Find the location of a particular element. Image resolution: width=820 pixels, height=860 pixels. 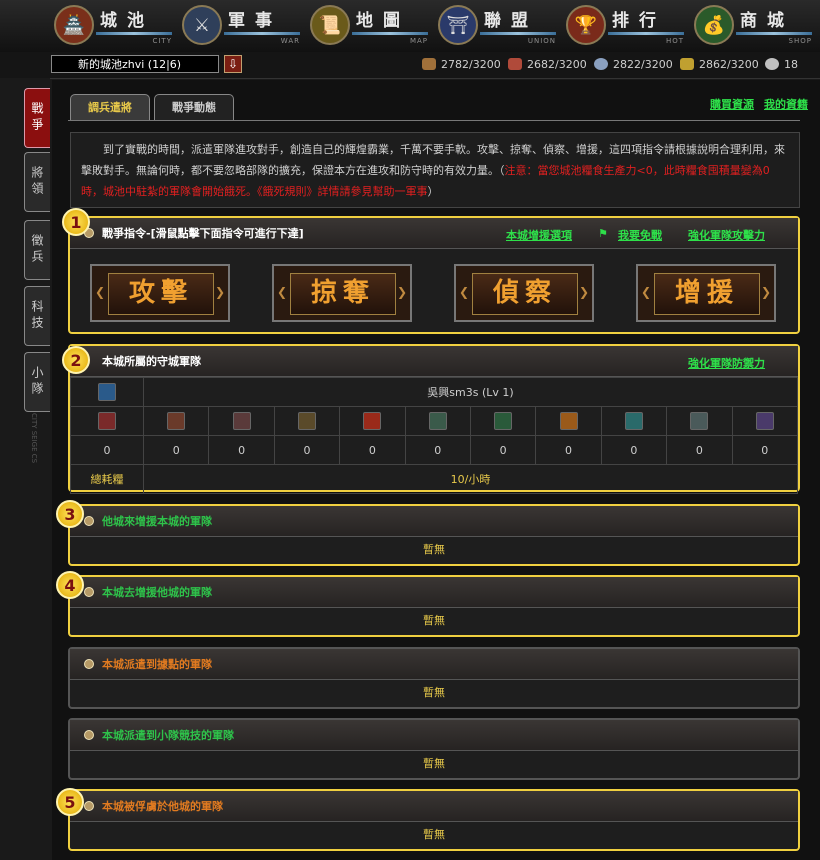

nav-union: ⛩ 聯盟 UNION is located at coordinates (498, 26).